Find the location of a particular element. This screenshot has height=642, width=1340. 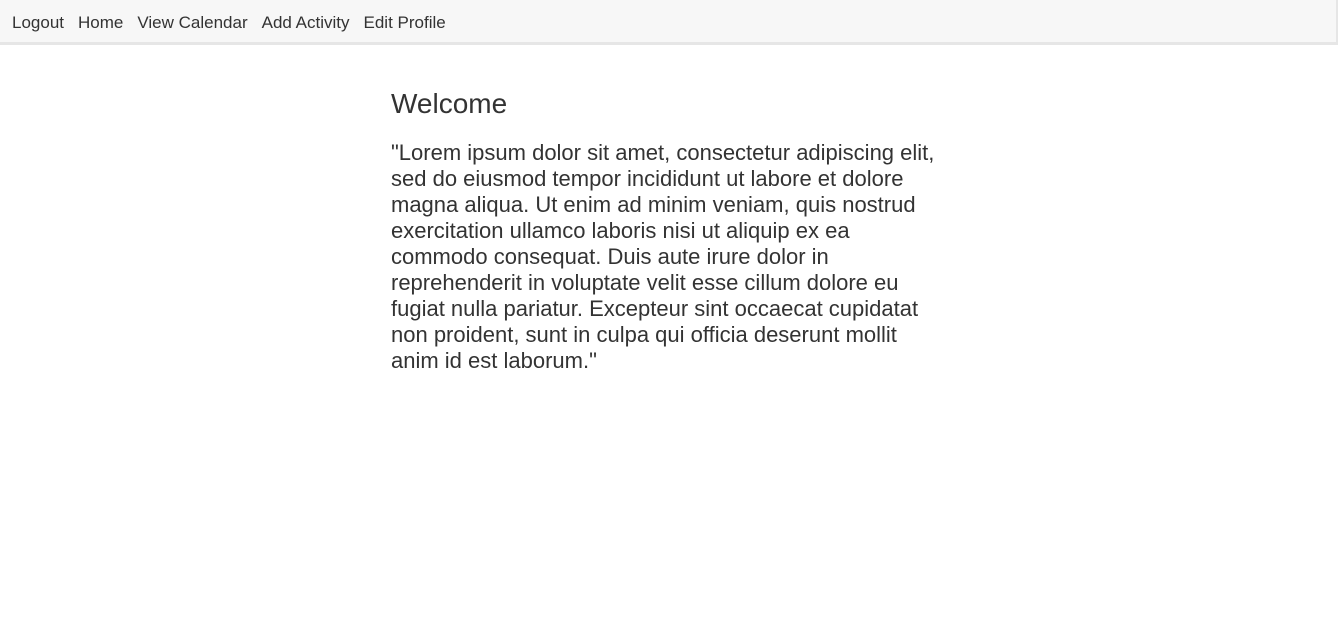

nav-link-view-calendar: View Calendar is located at coordinates (192, 21).